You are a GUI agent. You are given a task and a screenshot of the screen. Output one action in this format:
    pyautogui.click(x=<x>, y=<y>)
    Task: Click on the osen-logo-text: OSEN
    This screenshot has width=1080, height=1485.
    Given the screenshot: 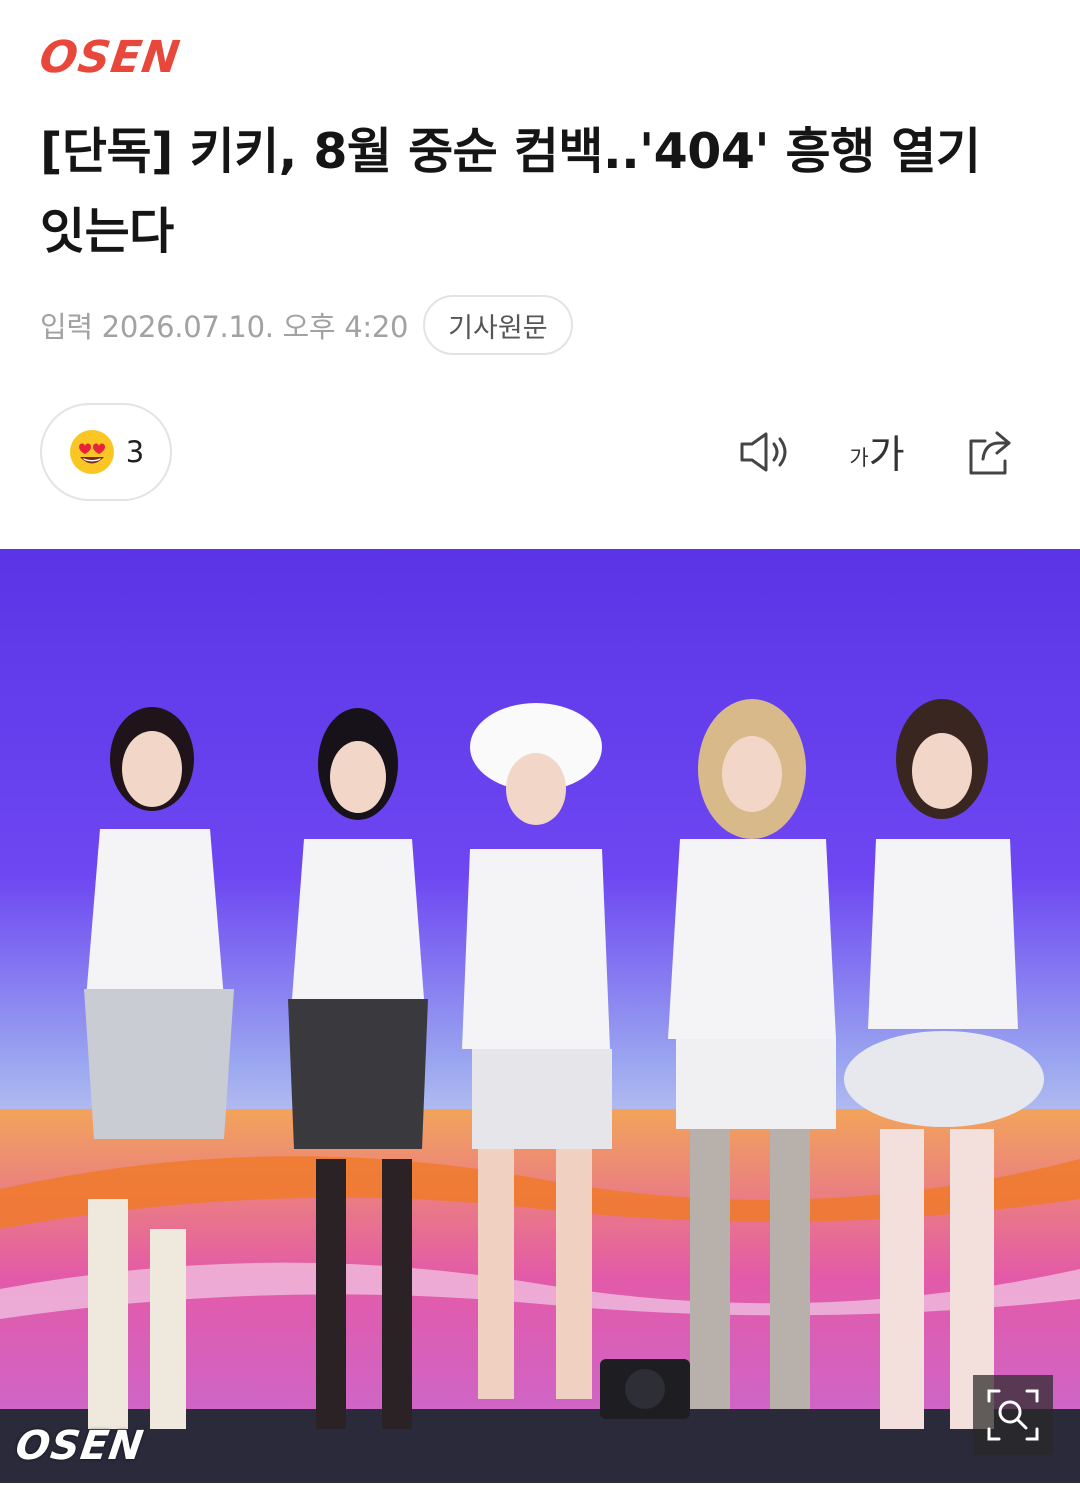 What is the action you would take?
    pyautogui.click(x=110, y=57)
    